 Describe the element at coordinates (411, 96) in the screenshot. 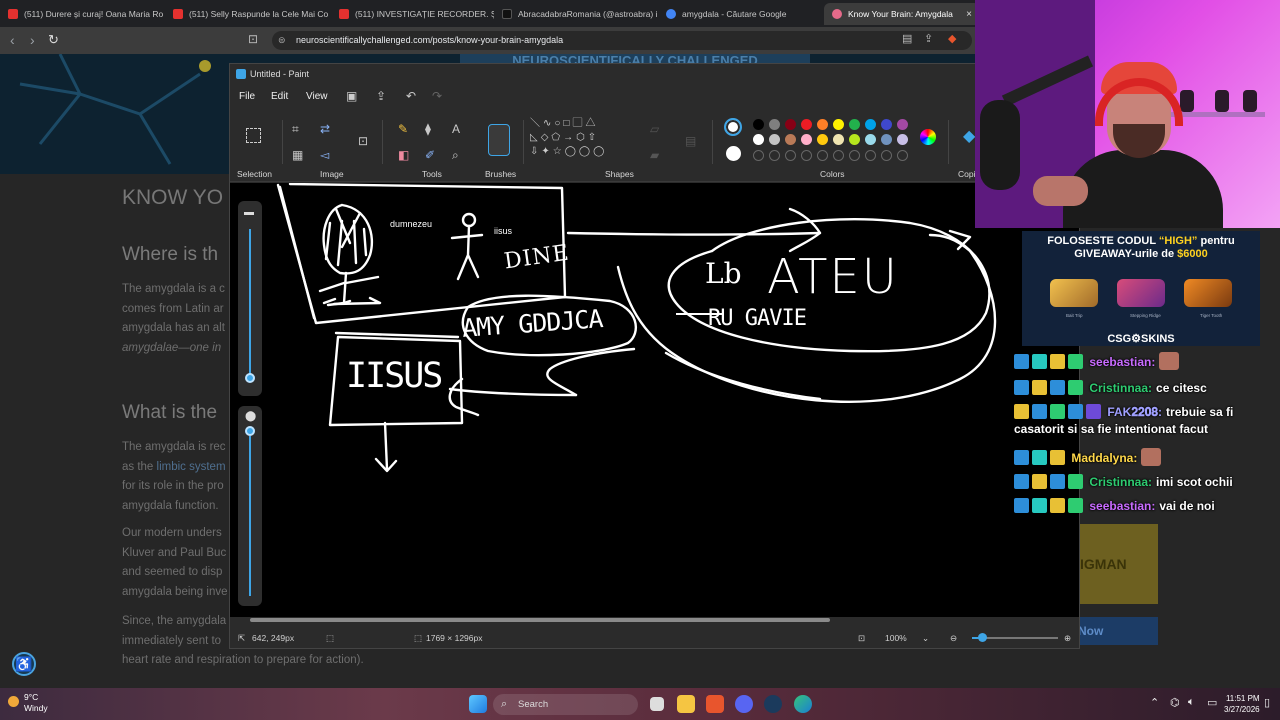

I see `undo-icon: ↶` at that location.